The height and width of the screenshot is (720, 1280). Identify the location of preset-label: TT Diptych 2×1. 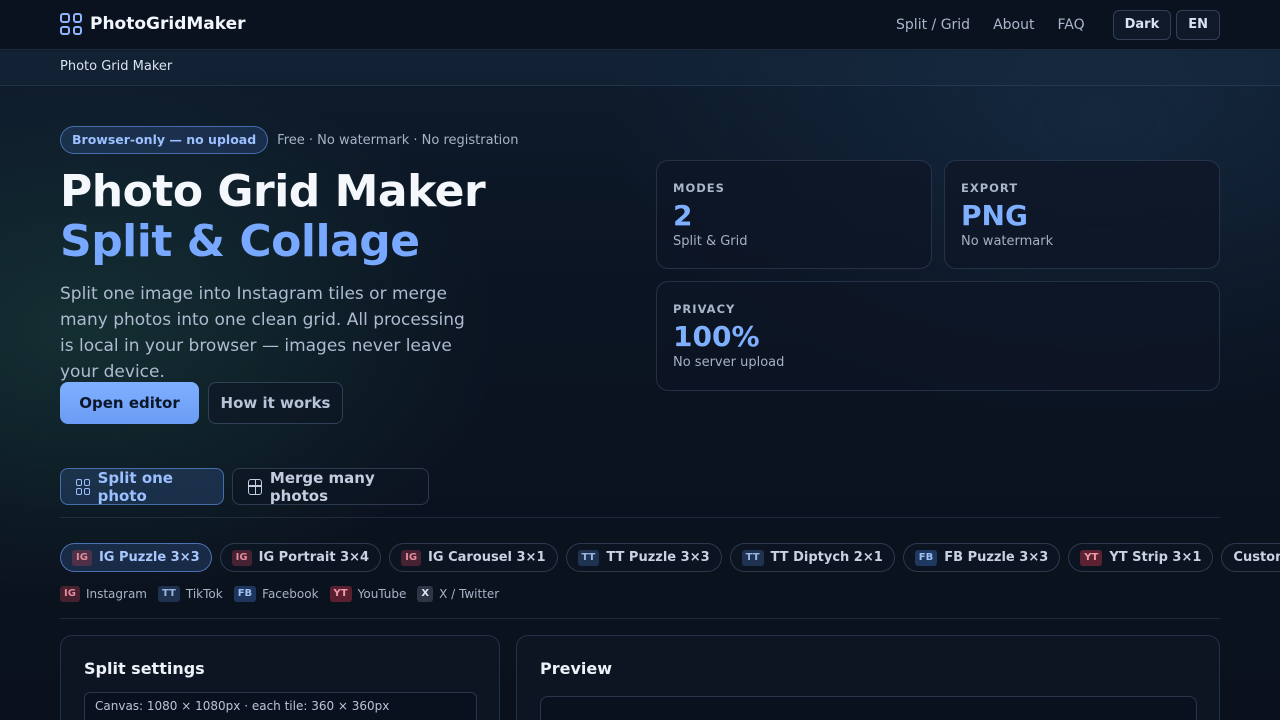
(826, 557).